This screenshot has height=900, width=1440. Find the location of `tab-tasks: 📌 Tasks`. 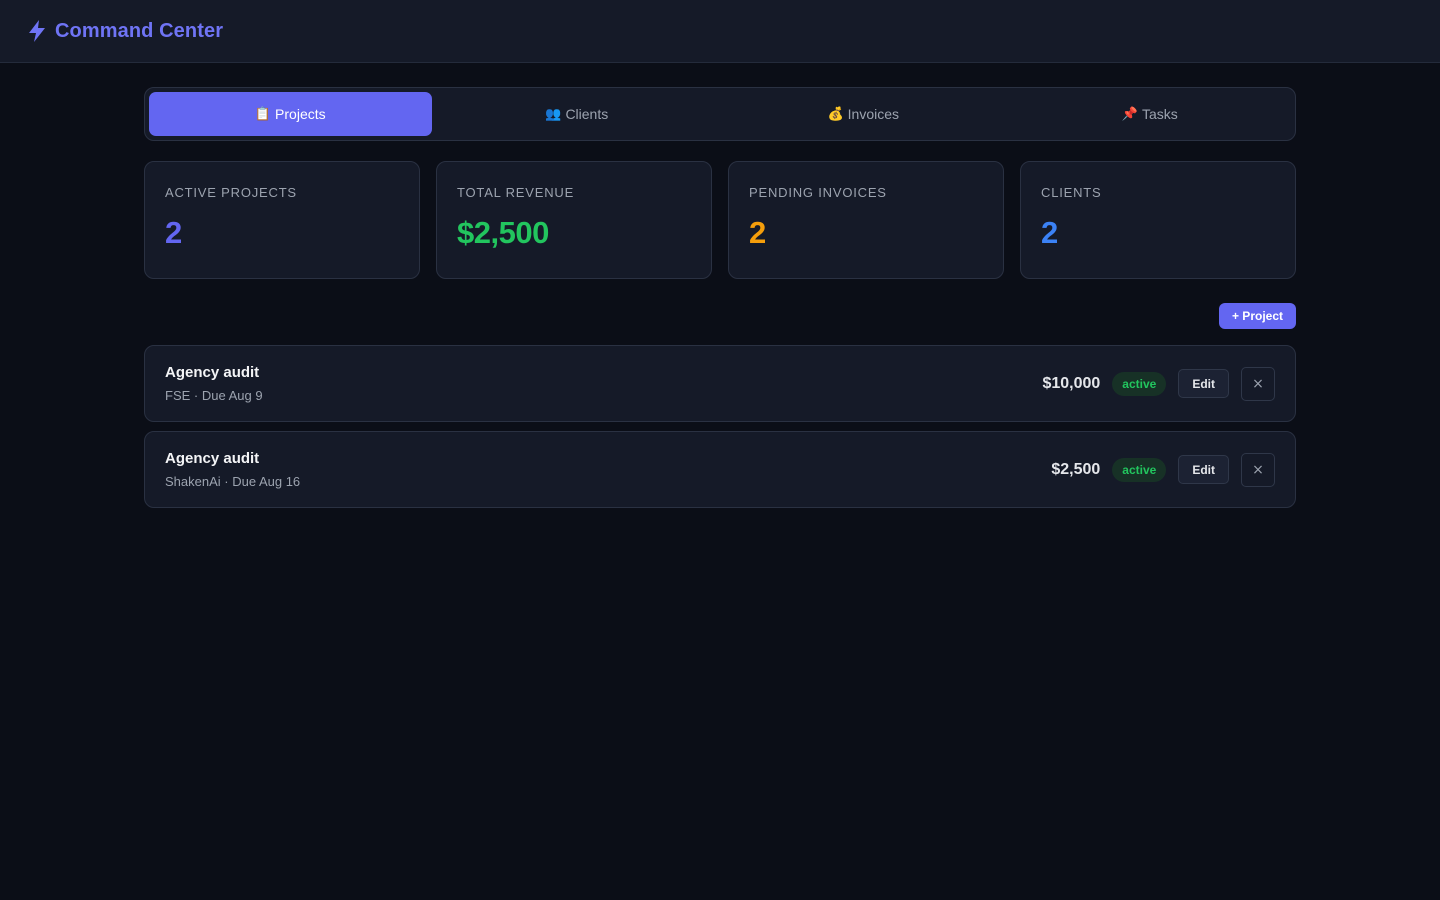

tab-tasks: 📌 Tasks is located at coordinates (1150, 114).